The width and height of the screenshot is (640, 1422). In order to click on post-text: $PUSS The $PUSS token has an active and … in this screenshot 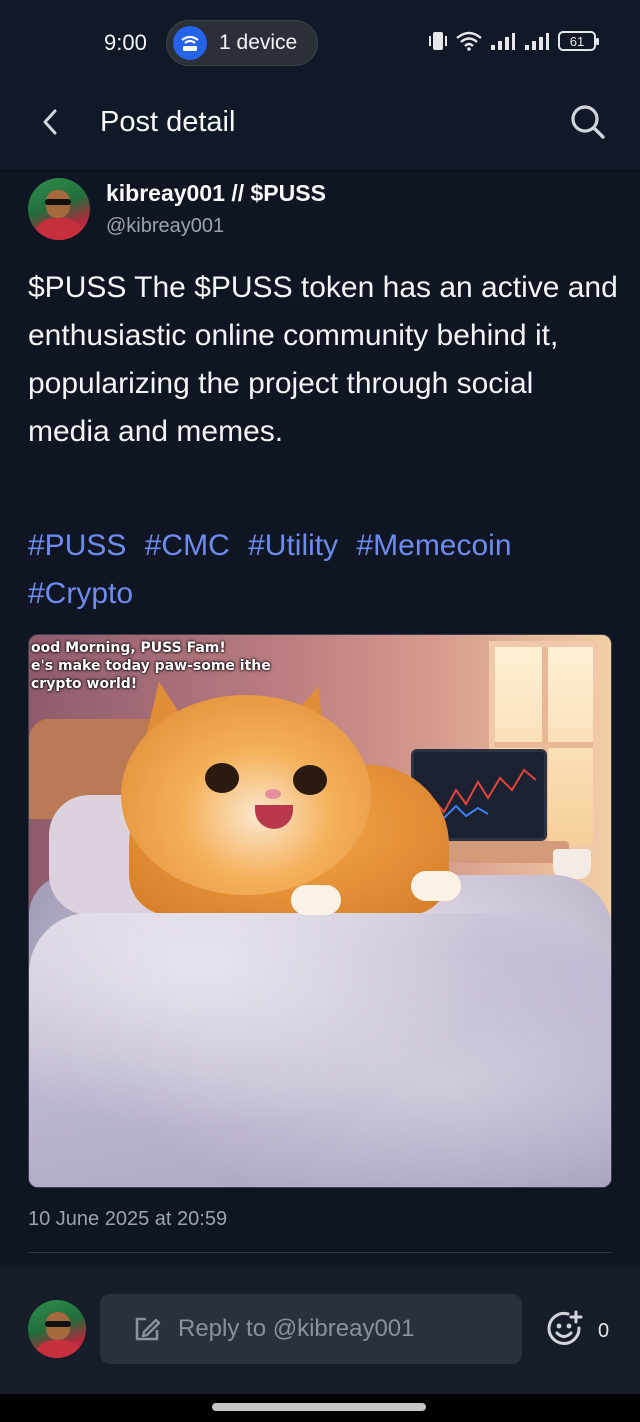, I will do `click(323, 359)`.